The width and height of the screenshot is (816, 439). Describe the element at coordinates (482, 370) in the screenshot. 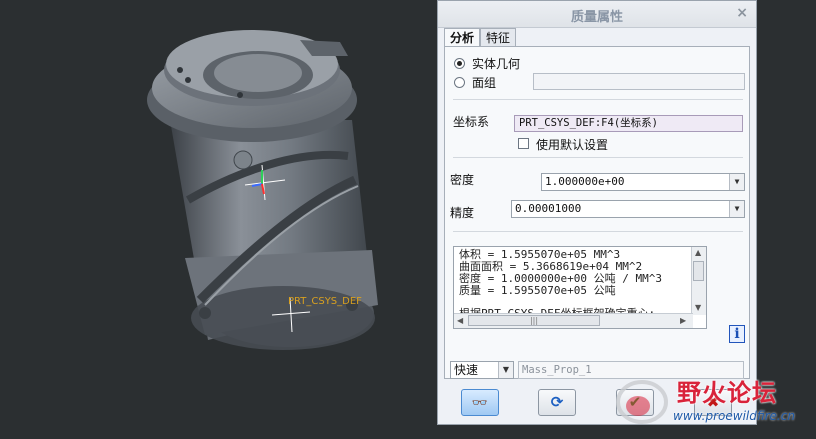

I see `mode-combo: 快速 ▼` at that location.